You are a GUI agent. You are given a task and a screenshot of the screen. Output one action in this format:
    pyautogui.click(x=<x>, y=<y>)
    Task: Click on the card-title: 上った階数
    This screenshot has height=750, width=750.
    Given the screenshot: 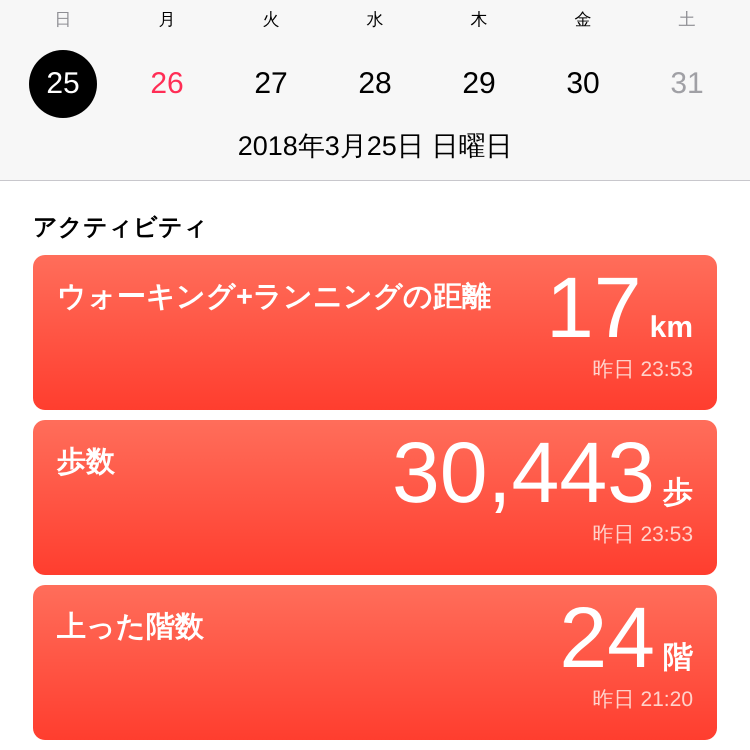 What is the action you would take?
    pyautogui.click(x=130, y=627)
    